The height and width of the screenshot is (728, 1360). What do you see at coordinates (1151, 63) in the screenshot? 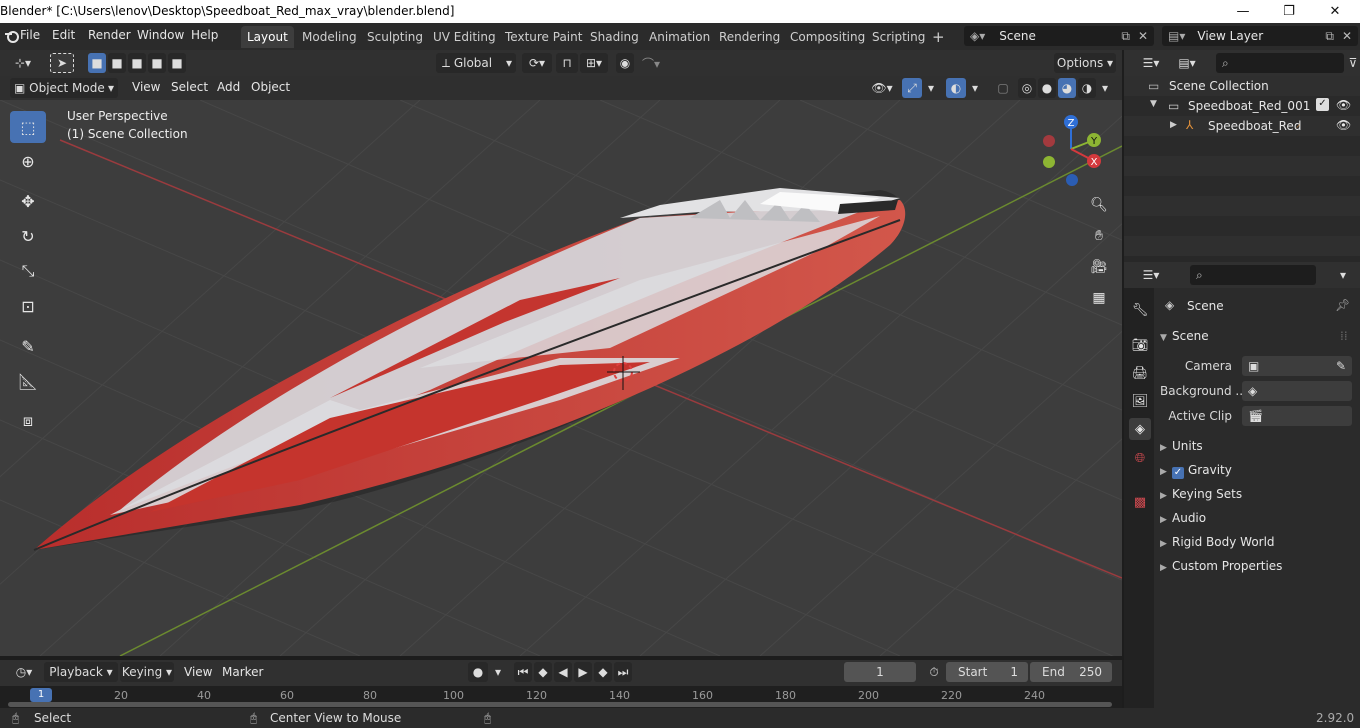
I see `outliner-editor-type-icon: ☰▾` at bounding box center [1151, 63].